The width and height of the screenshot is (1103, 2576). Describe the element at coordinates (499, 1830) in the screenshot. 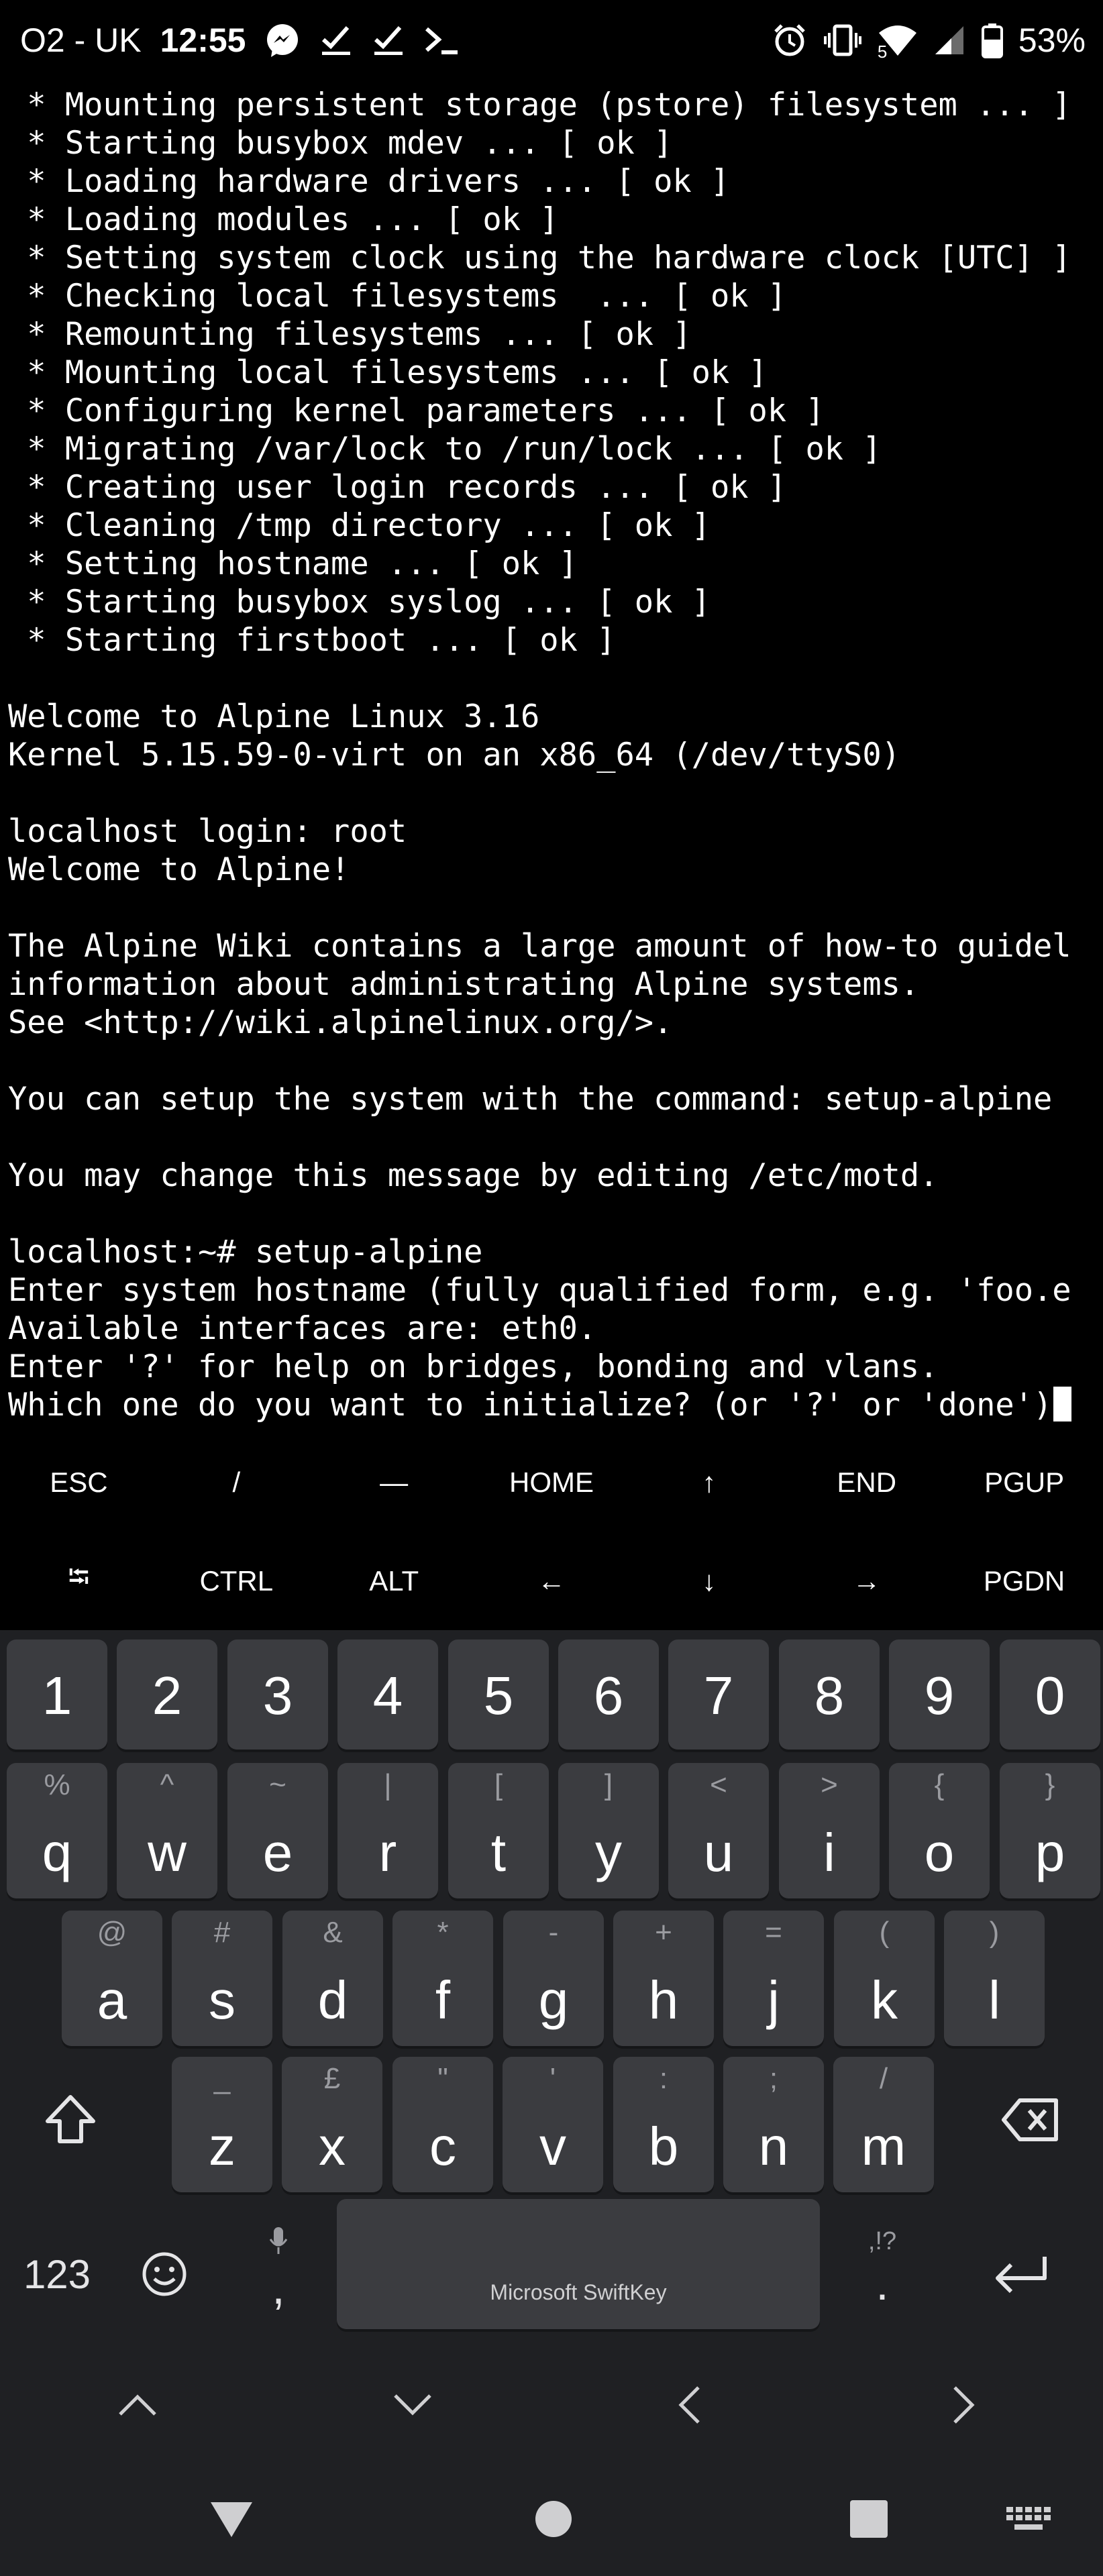

I see `key-t: [t` at that location.